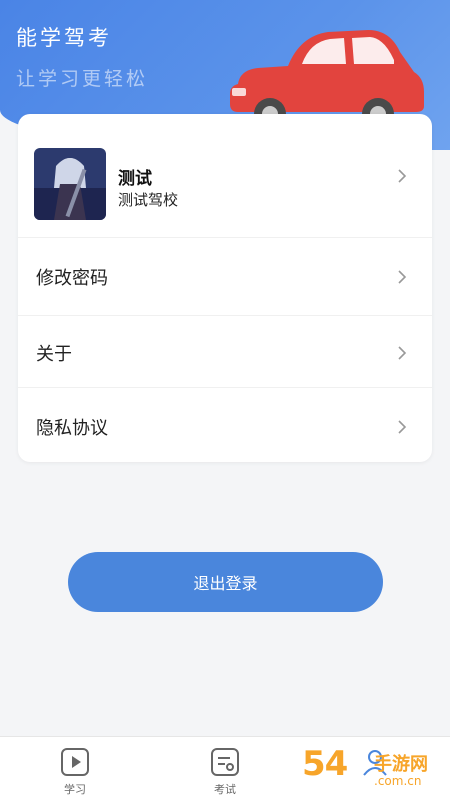 The height and width of the screenshot is (800, 450). What do you see at coordinates (398, 781) in the screenshot?
I see `watermark-domain: .com.cn` at bounding box center [398, 781].